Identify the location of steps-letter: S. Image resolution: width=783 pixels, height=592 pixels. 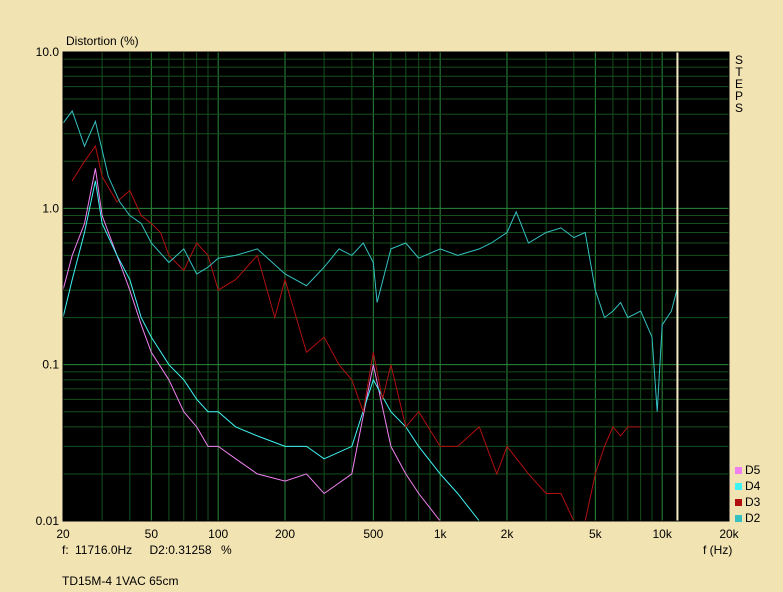
(738, 108).